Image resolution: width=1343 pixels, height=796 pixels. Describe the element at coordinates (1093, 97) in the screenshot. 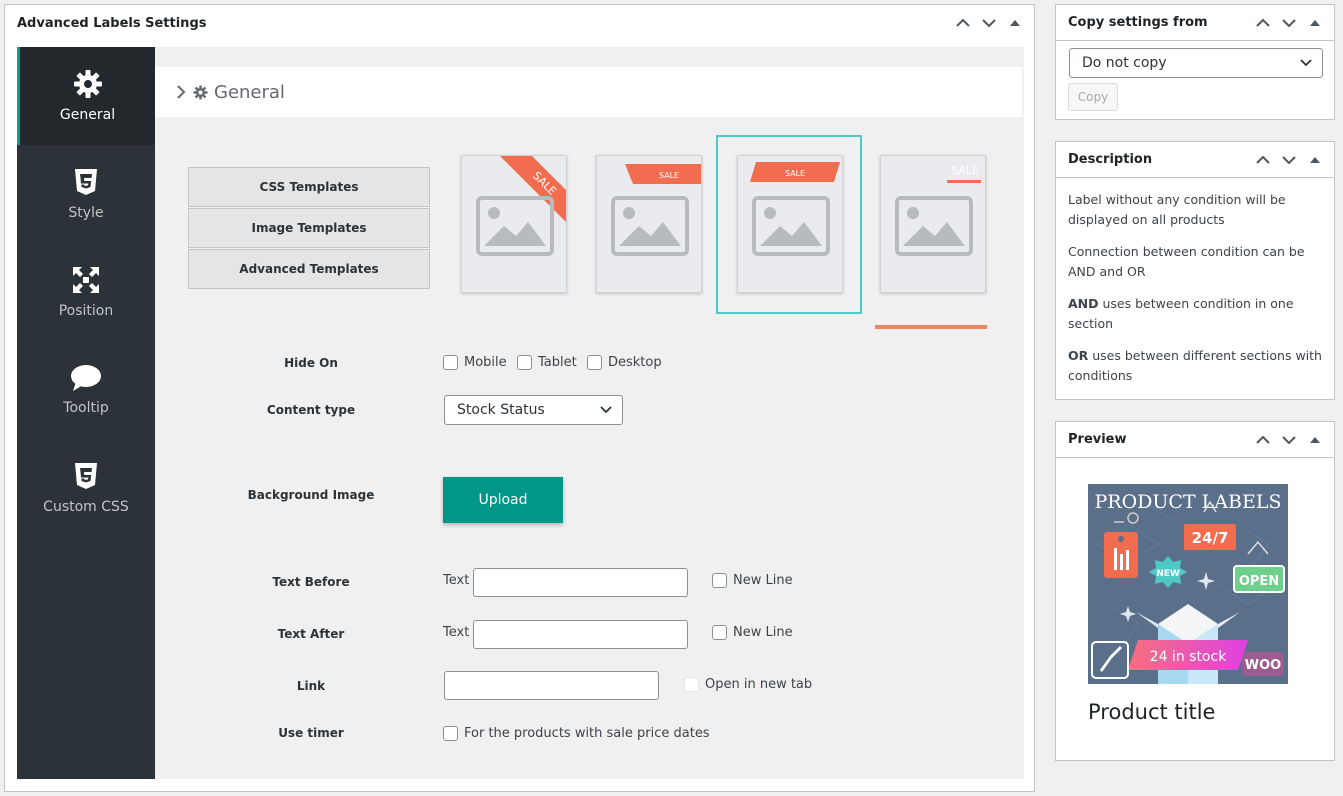

I see `copy-button: Copy` at that location.